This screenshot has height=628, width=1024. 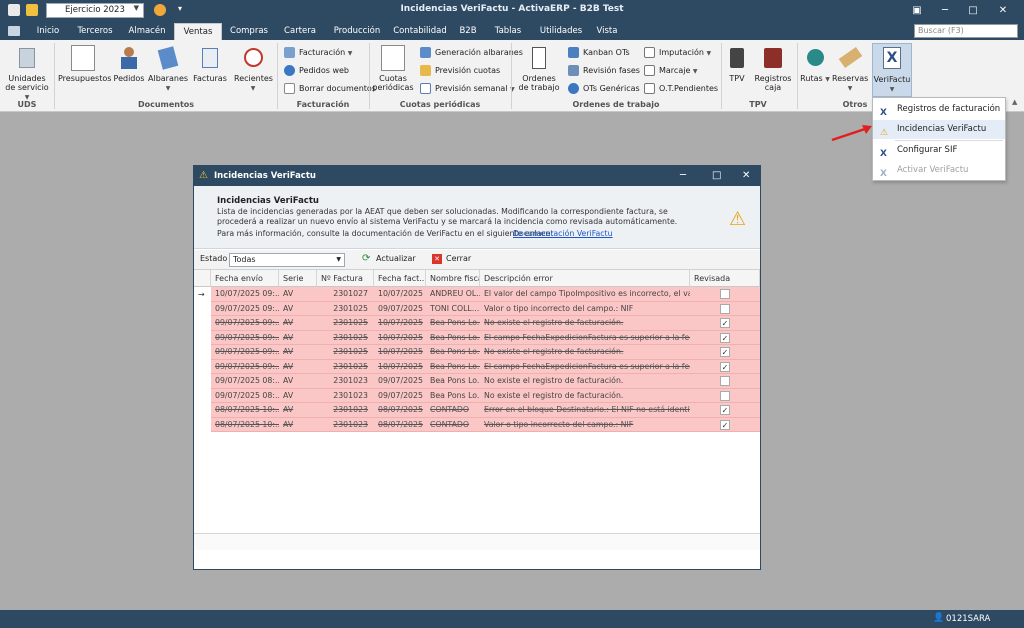 What do you see at coordinates (966, 31) in the screenshot?
I see `search-input: Buscar (F3)` at bounding box center [966, 31].